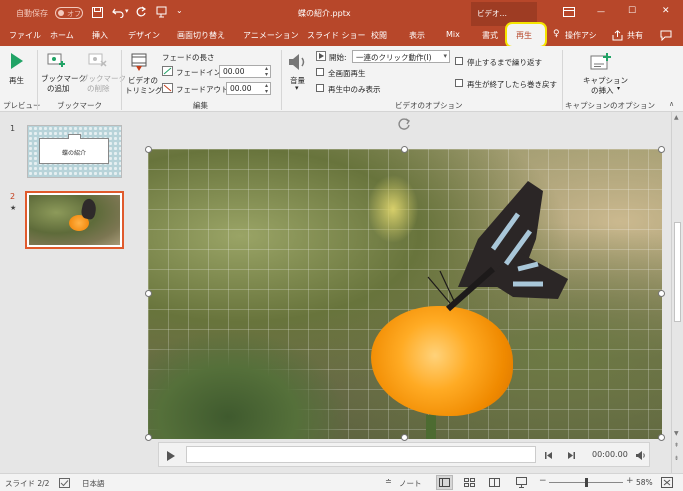  Describe the element at coordinates (127, 11) in the screenshot. I see `undo-dropdown-icon: ▾` at that location.